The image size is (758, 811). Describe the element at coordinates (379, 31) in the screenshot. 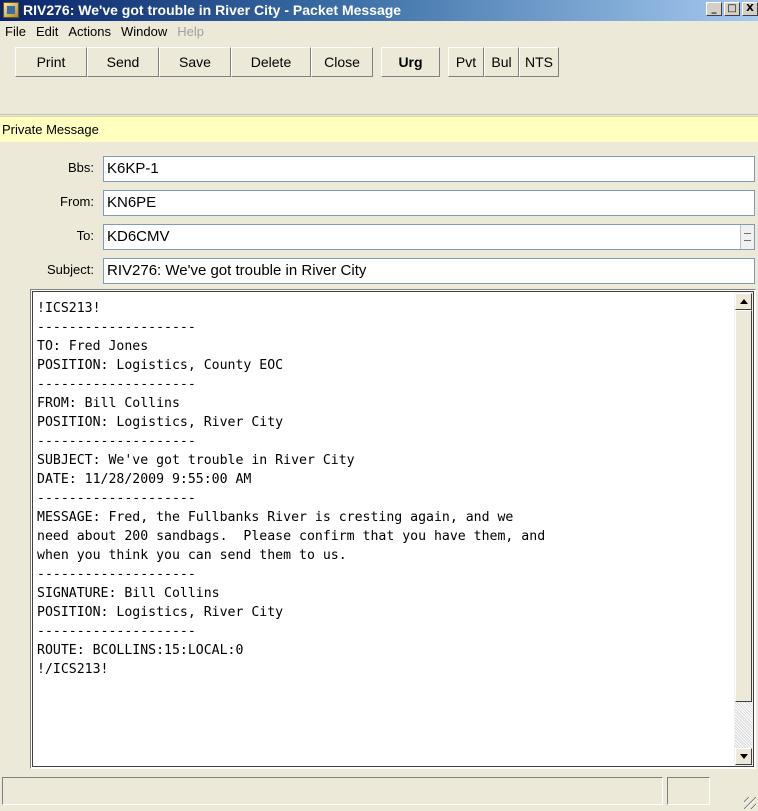

I see `menu-bar: File Edit Actions Window Help` at that location.